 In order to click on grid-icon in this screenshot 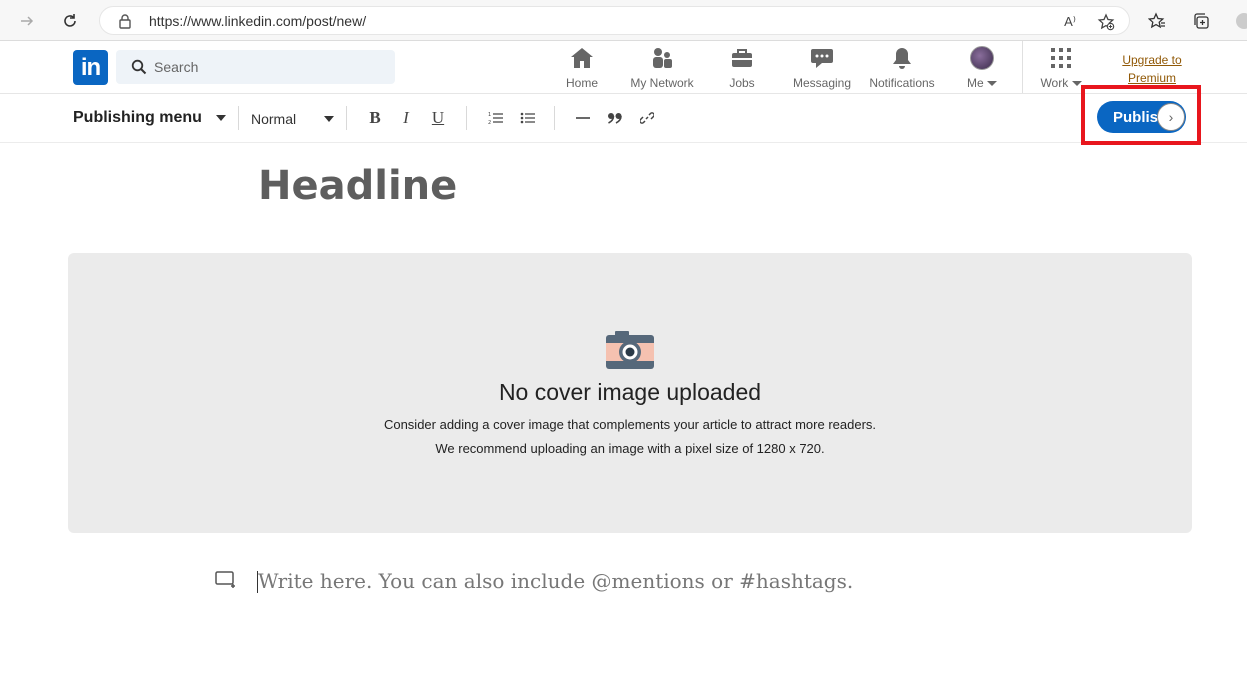, I will do `click(1061, 58)`.